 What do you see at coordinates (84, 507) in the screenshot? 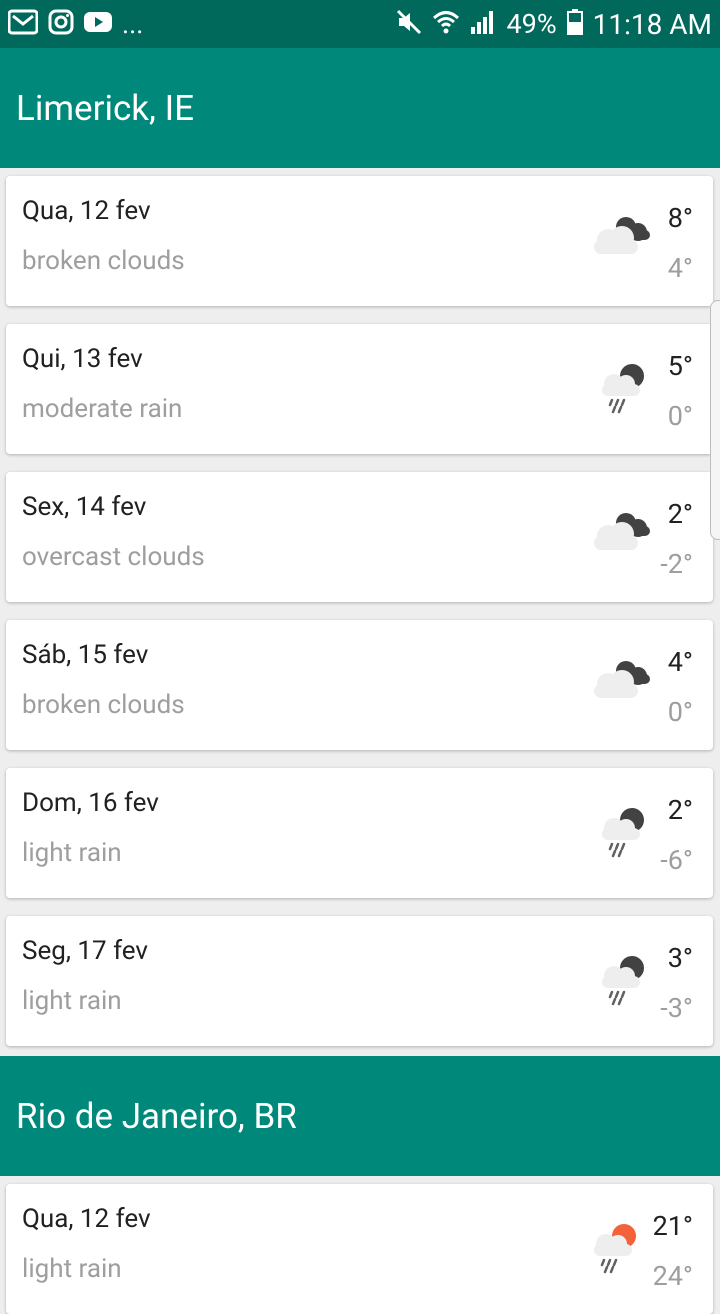
I see `forecast-date: Sex, 14 fev` at bounding box center [84, 507].